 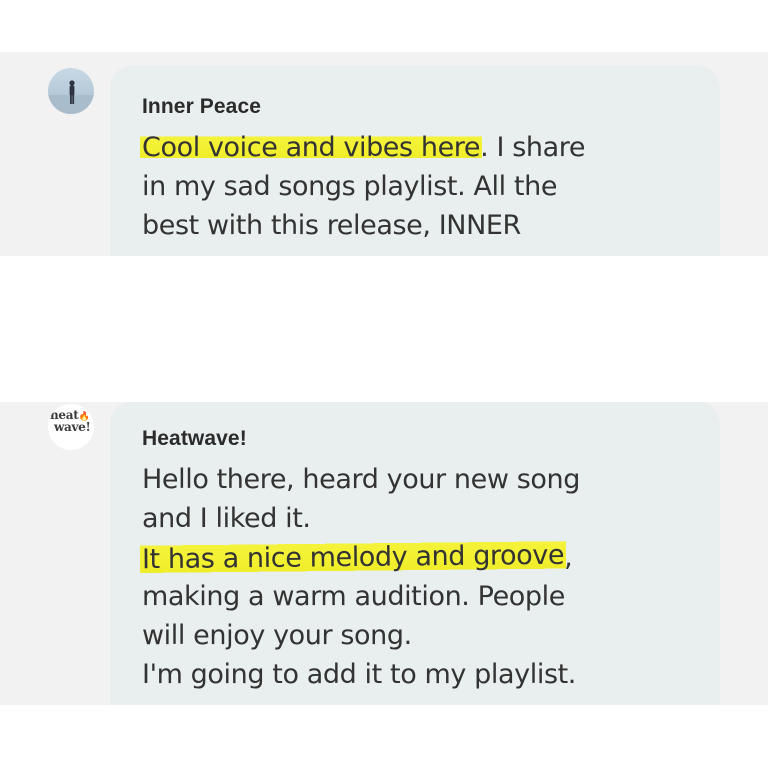 I want to click on comment-line: It has a nice melody and groove,, so click(x=420, y=557).